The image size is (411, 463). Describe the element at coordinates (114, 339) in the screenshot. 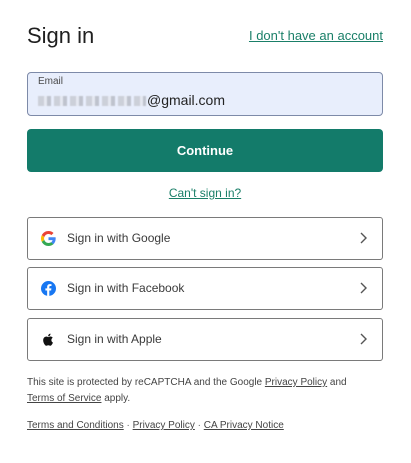

I see `sign-in-apple-label: Sign in with Apple` at that location.